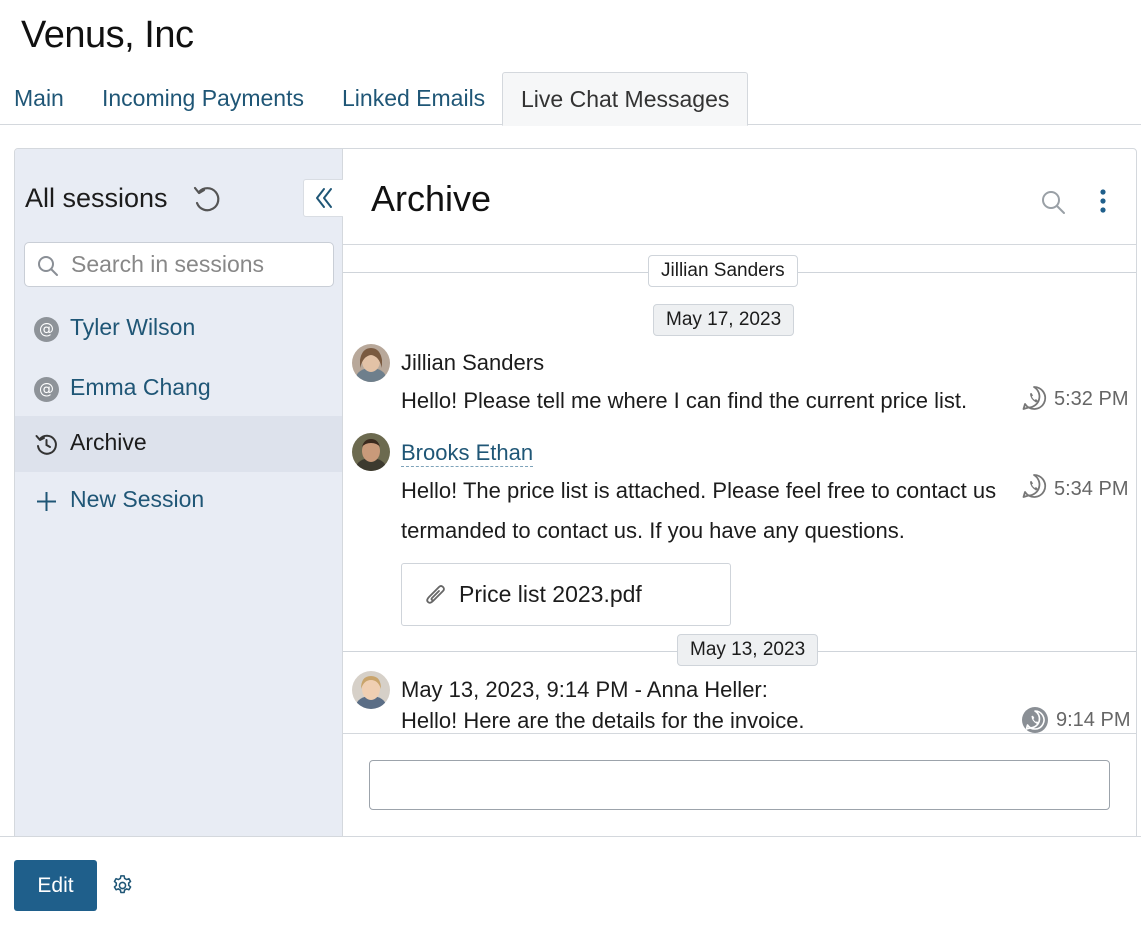 The image size is (1141, 928). I want to click on attachment-name: Price list 2023.pdf, so click(550, 594).